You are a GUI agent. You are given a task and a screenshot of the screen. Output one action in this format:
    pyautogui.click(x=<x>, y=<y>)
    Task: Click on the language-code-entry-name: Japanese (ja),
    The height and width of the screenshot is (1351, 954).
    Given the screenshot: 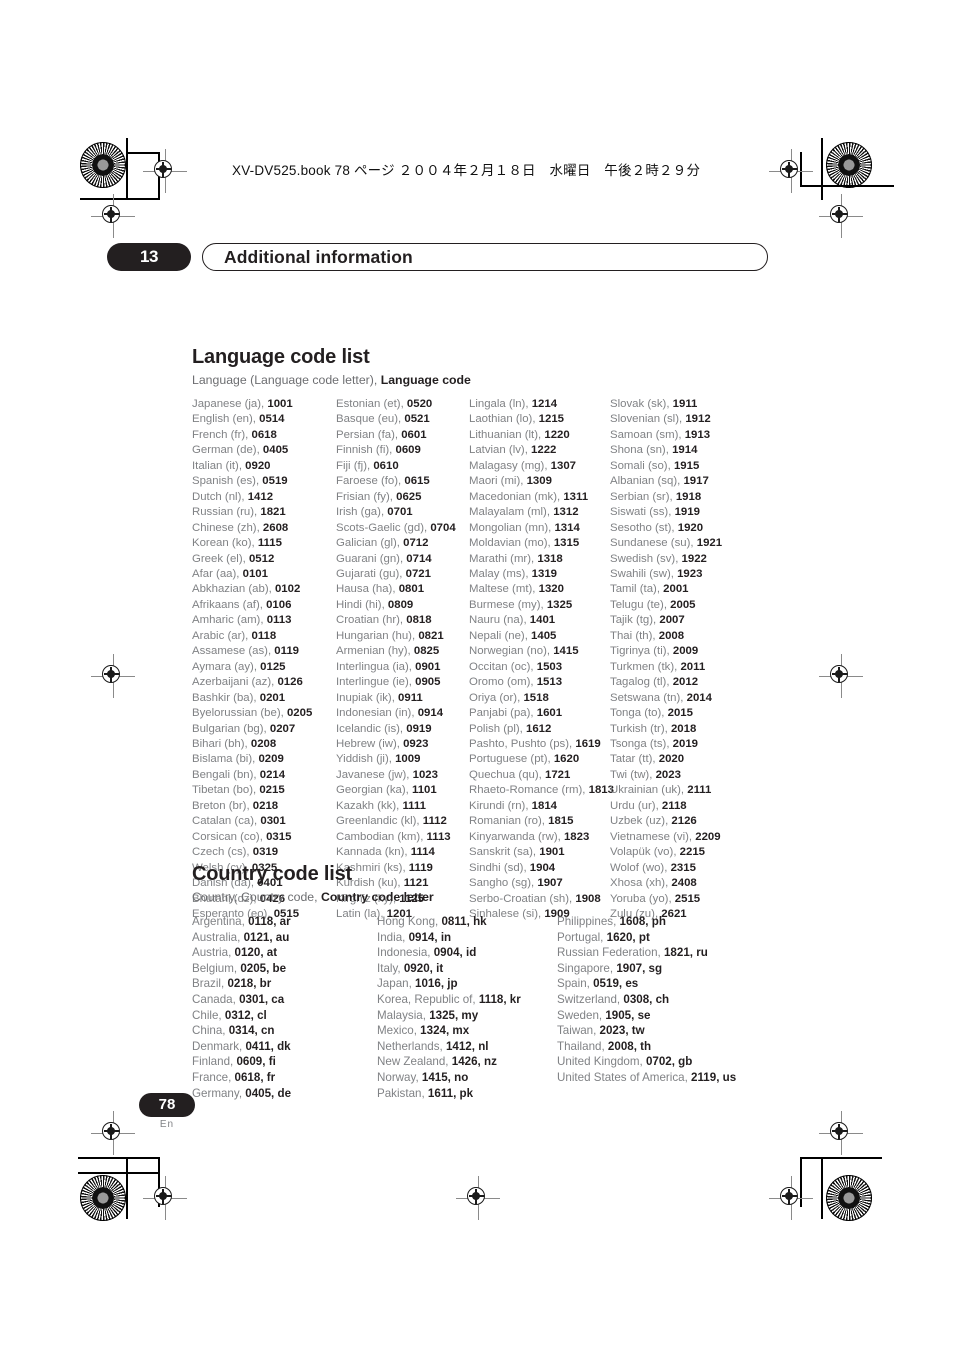 What is the action you would take?
    pyautogui.click(x=230, y=404)
    